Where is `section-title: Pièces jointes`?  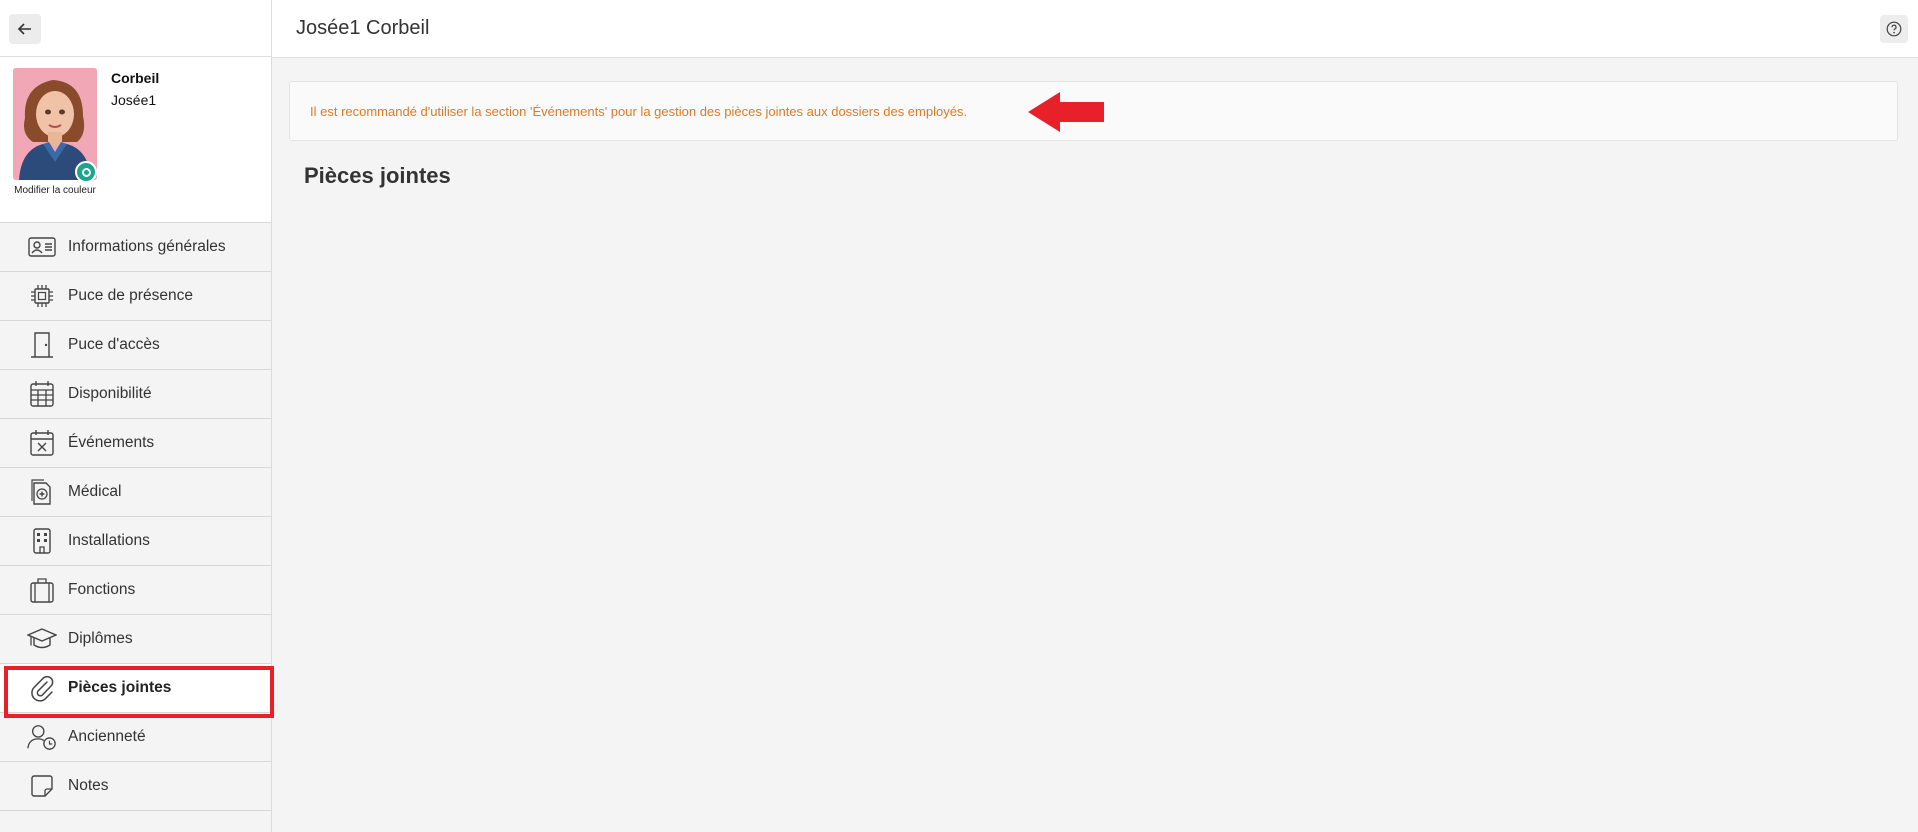 section-title: Pièces jointes is located at coordinates (377, 175).